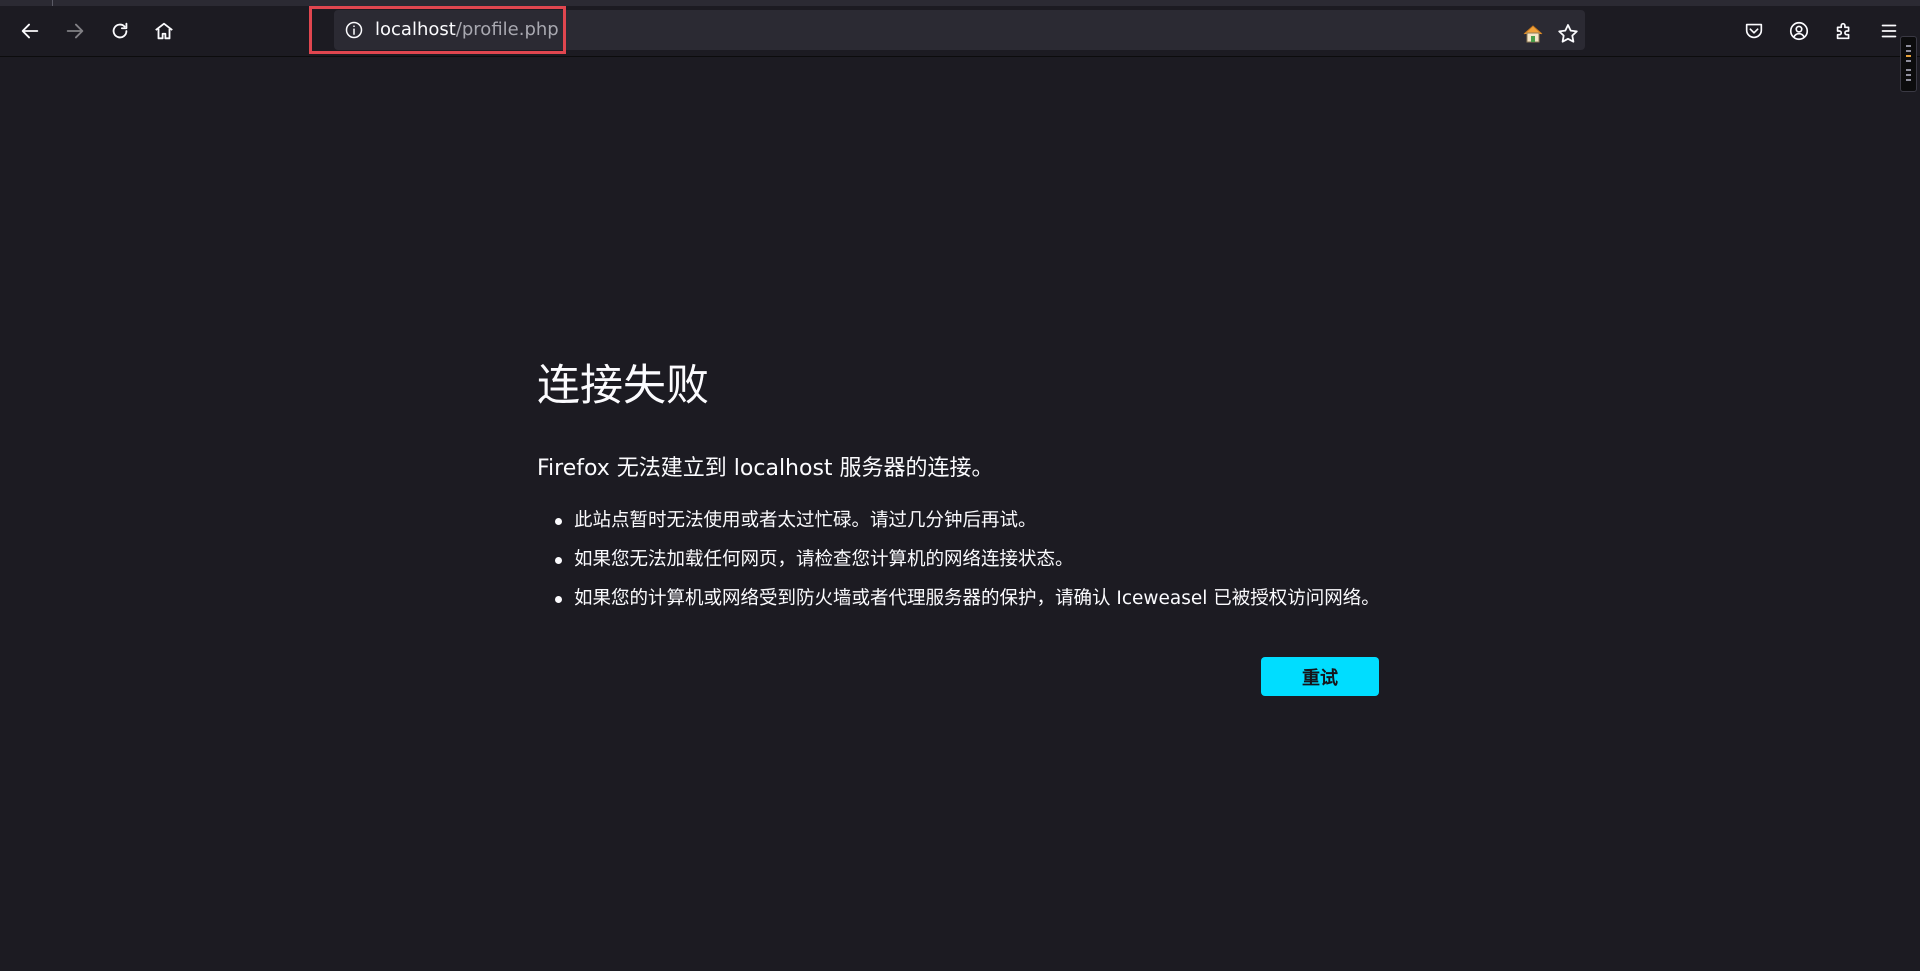  I want to click on error-description: Firefox 无法建立到 localhost 服务器的连接。, so click(765, 468).